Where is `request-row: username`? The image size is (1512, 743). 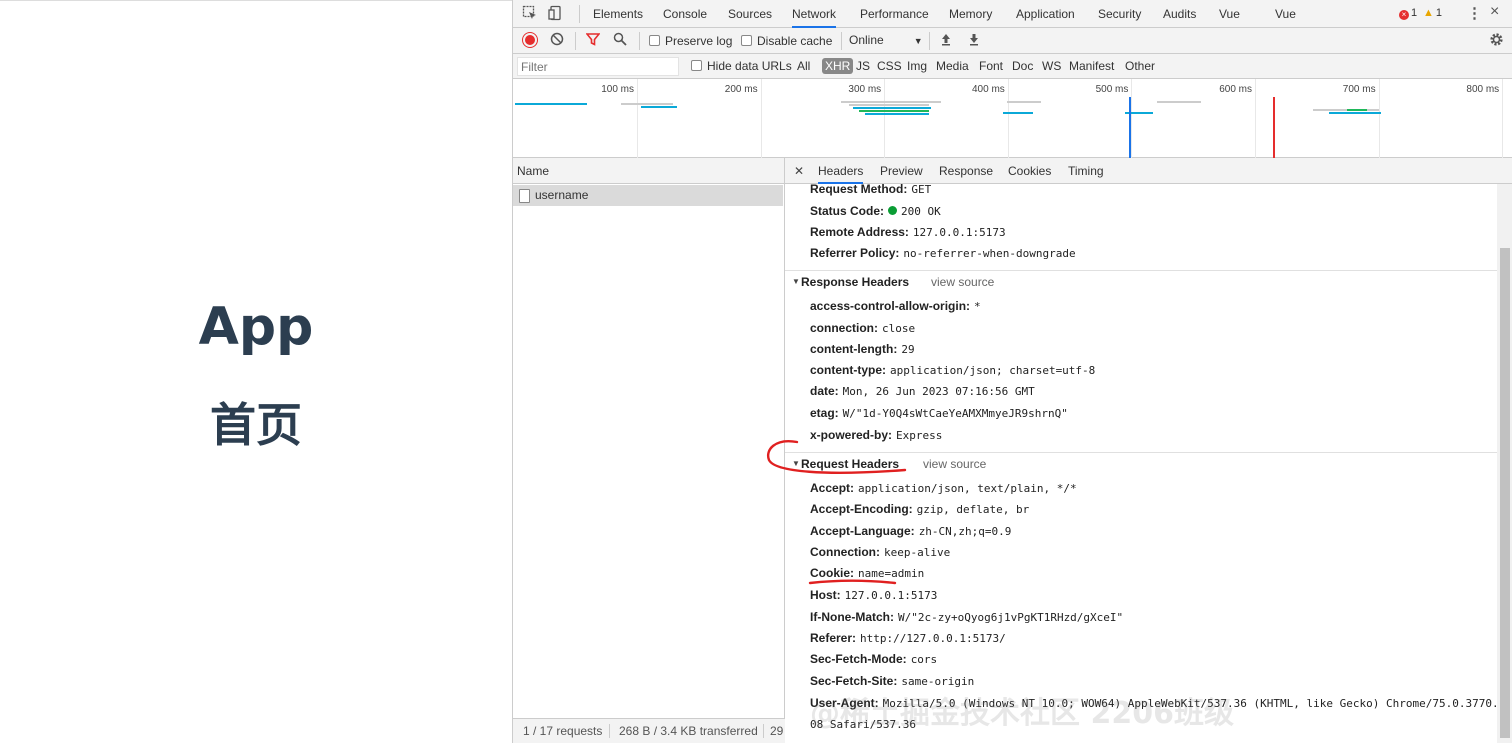 request-row: username is located at coordinates (648, 195).